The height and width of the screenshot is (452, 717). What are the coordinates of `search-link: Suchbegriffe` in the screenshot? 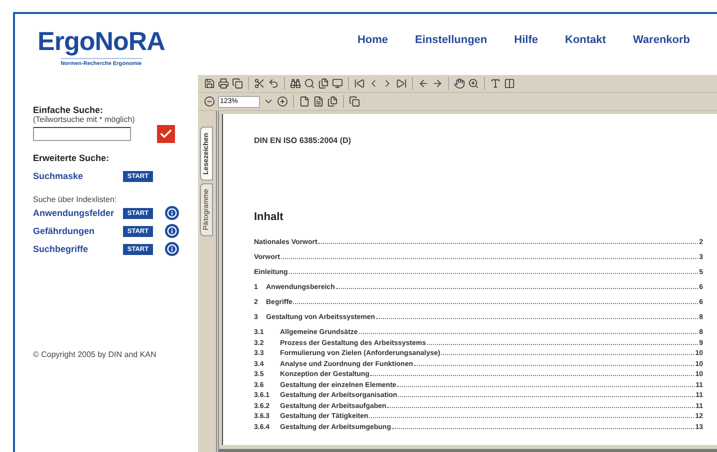 It's located at (78, 249).